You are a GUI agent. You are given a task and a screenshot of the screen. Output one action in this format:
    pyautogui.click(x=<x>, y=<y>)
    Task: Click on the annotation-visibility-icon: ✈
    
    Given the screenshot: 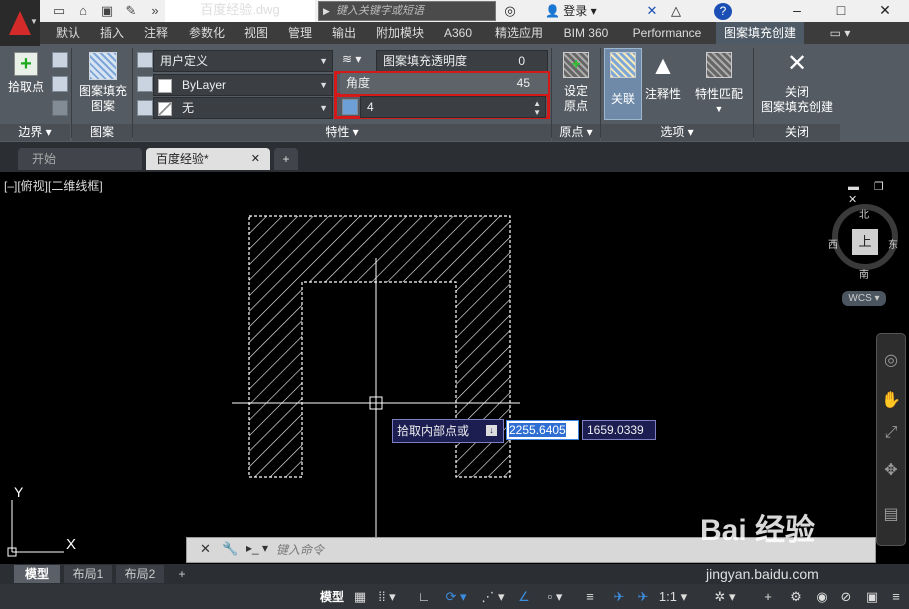 What is the action you would take?
    pyautogui.click(x=619, y=597)
    